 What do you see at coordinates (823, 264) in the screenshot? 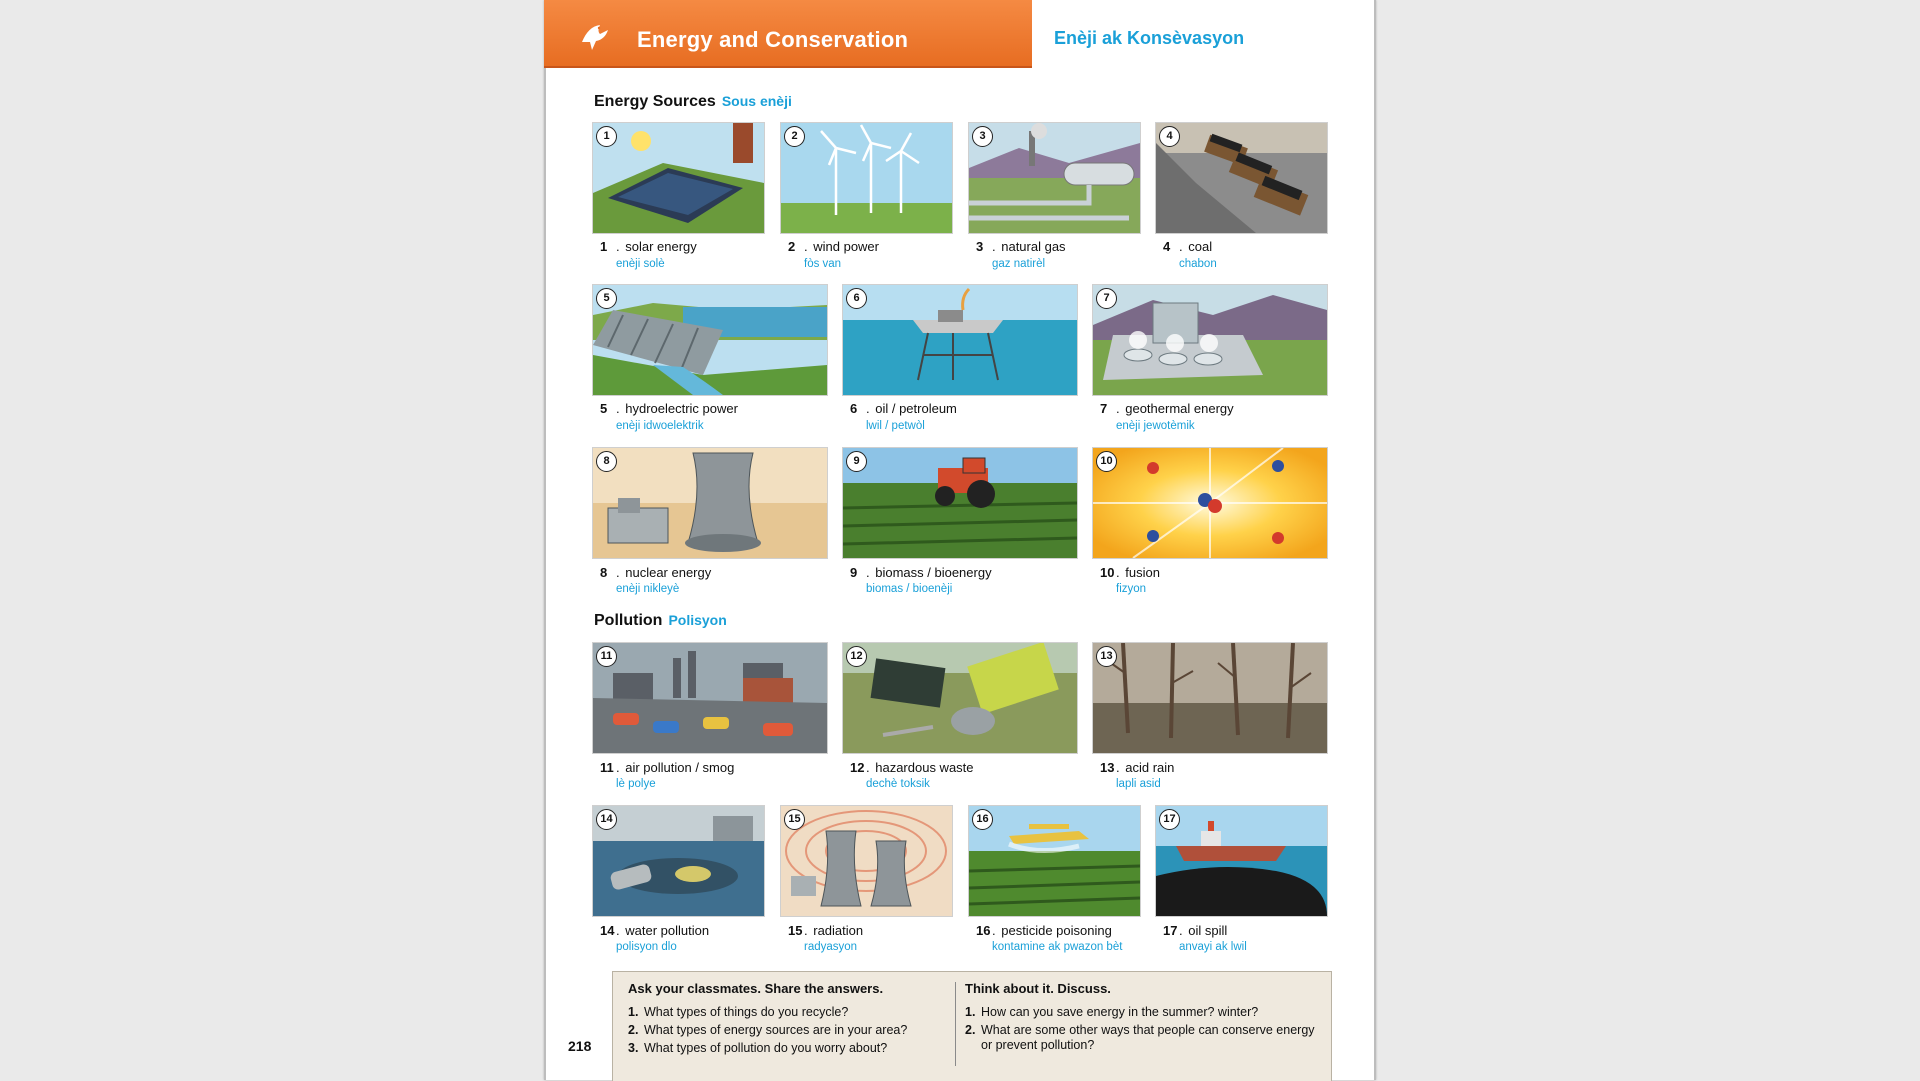
I see `item-translation: fòs van` at bounding box center [823, 264].